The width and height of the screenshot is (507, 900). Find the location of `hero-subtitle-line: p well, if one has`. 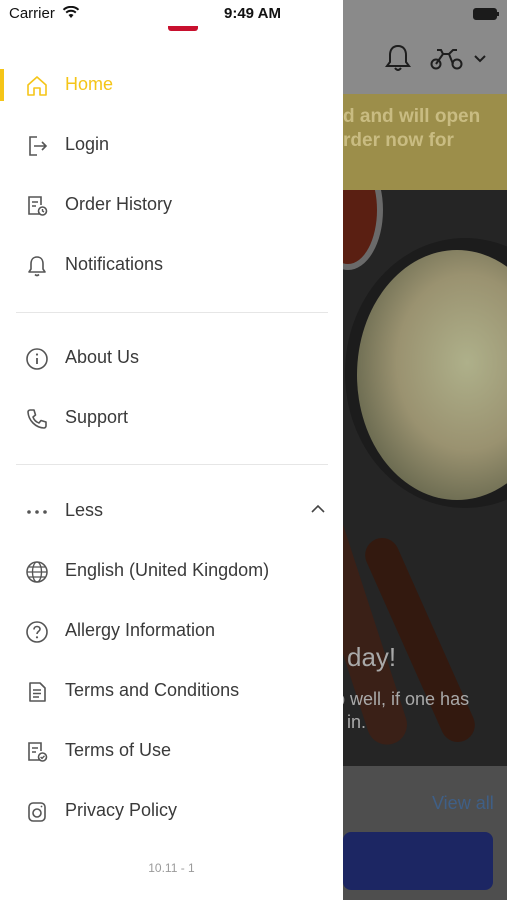

hero-subtitle-line: p well, if one has is located at coordinates (406, 699).